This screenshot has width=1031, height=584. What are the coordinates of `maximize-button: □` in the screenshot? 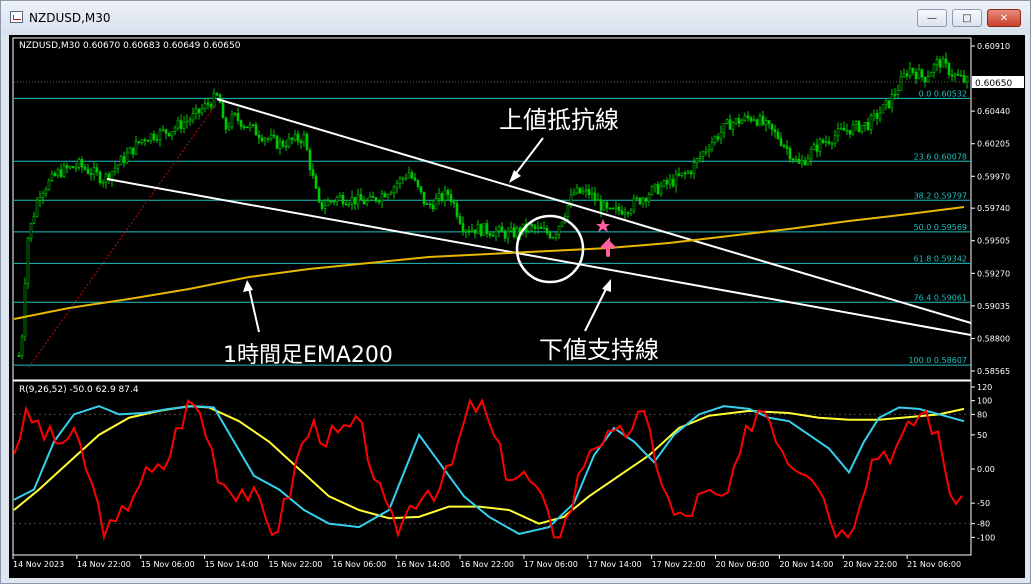 It's located at (967, 18).